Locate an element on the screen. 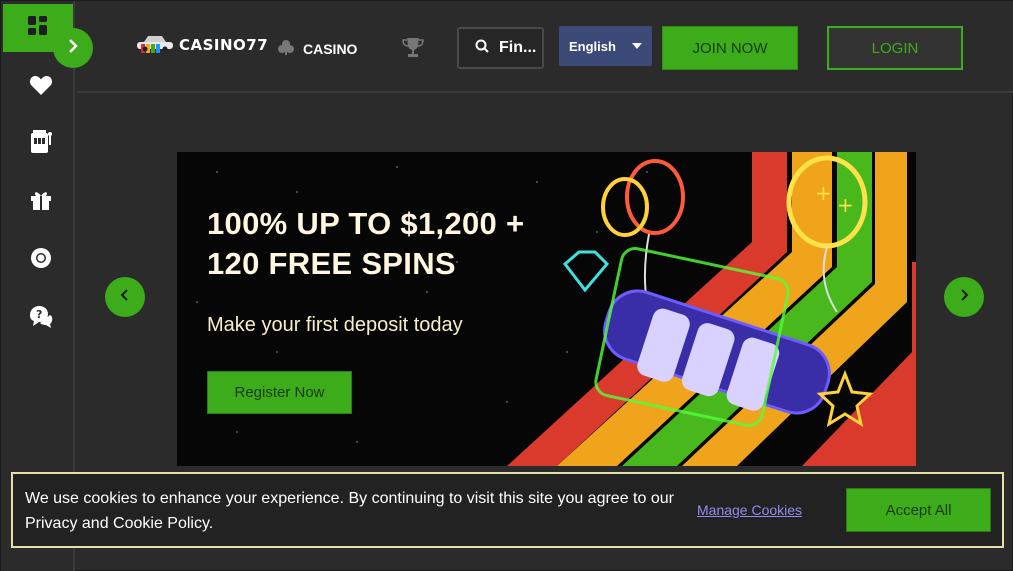  sidebar-item-favorites is located at coordinates (41, 87).